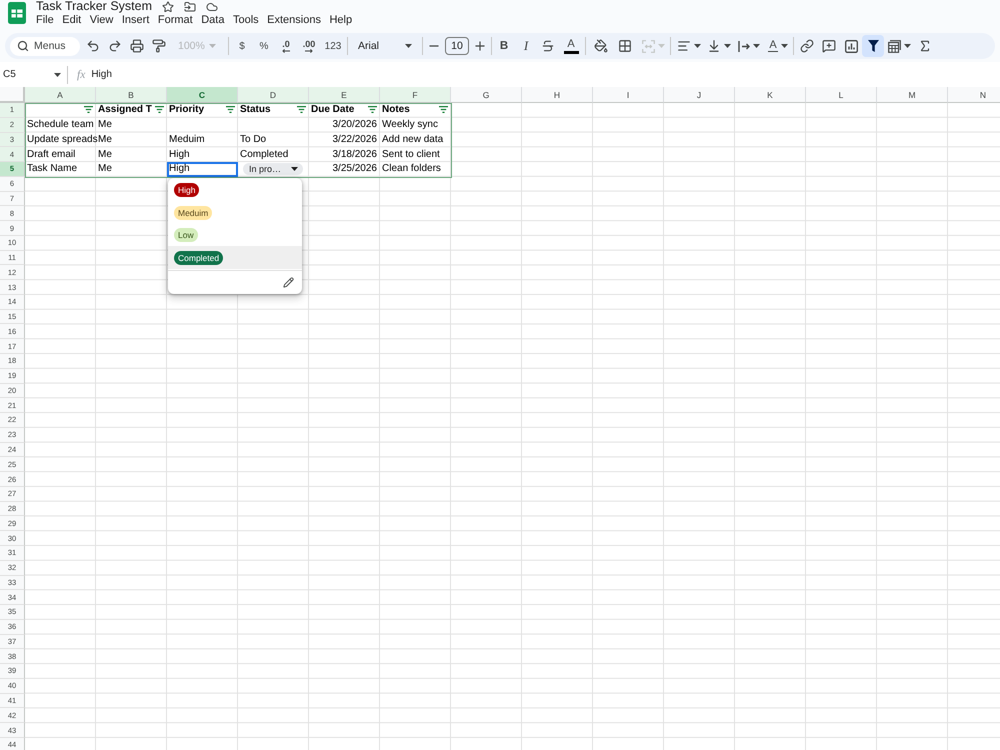 The image size is (1000, 750). What do you see at coordinates (355, 139) in the screenshot?
I see `table-cell-text: 3/22/2026` at bounding box center [355, 139].